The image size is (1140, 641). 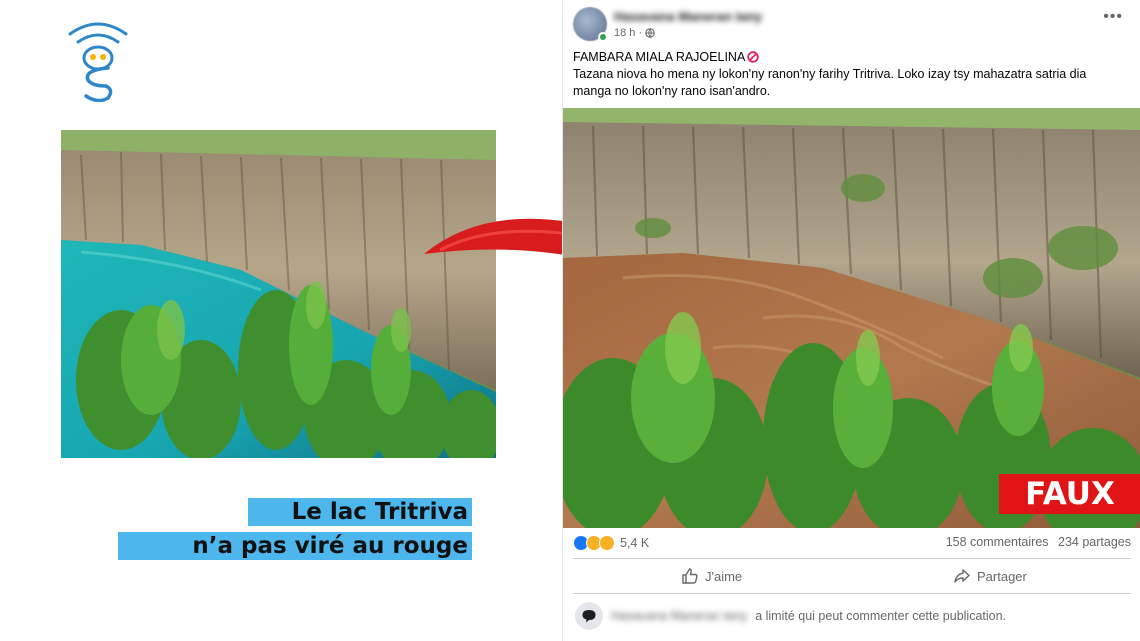 I want to click on post-text-title-line: FAMBARA MIALA RAJOELINA, so click(x=843, y=57).